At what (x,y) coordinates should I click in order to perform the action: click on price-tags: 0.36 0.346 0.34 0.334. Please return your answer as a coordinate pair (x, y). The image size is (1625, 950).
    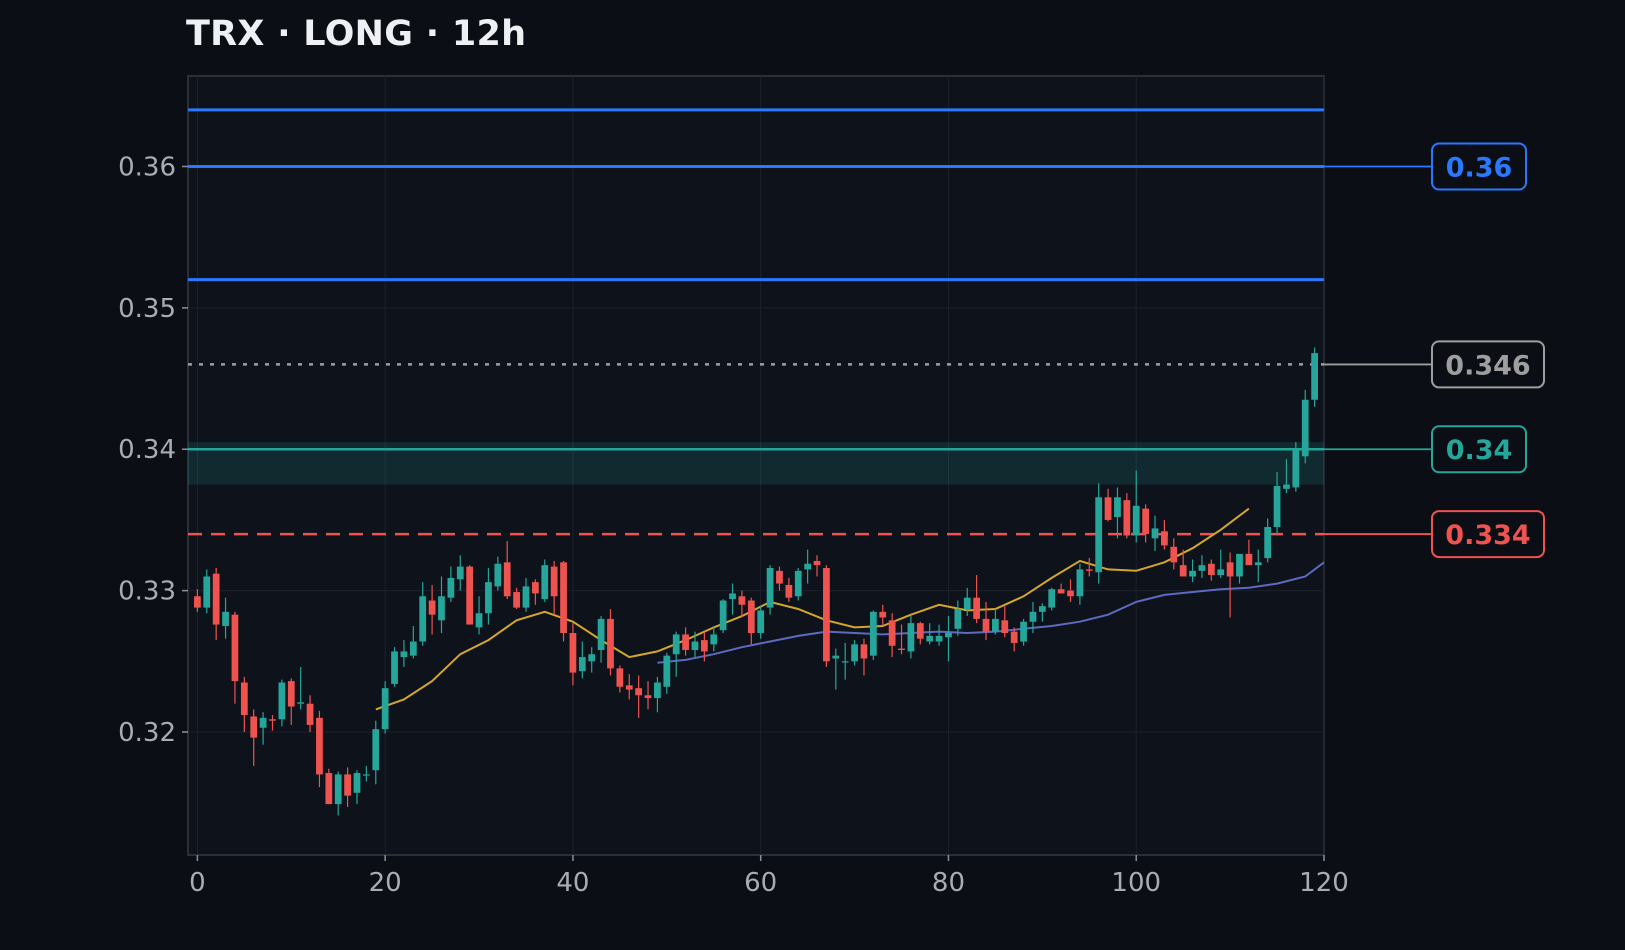
    Looking at the image, I should click on (1434, 350).